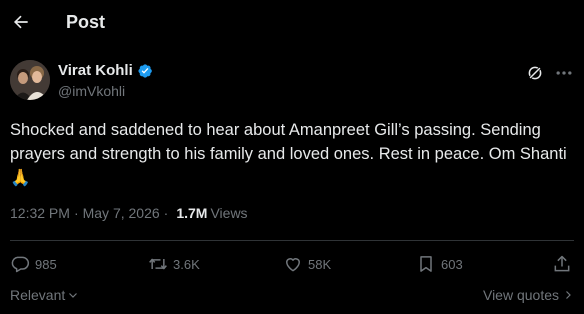  I want to click on author-name-row: Virat Kohli, so click(105, 70).